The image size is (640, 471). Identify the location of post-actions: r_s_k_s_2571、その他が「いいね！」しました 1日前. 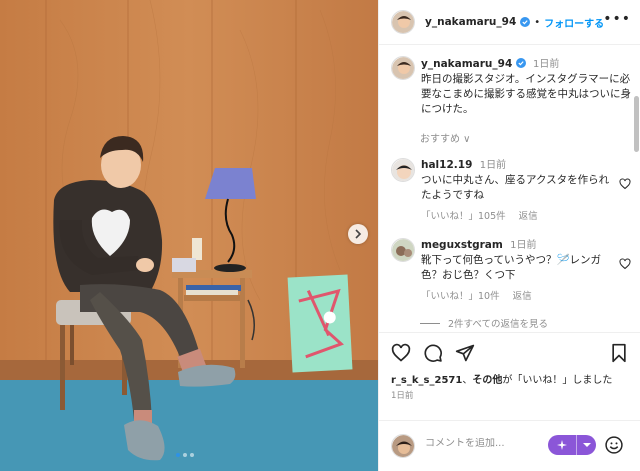
(509, 369).